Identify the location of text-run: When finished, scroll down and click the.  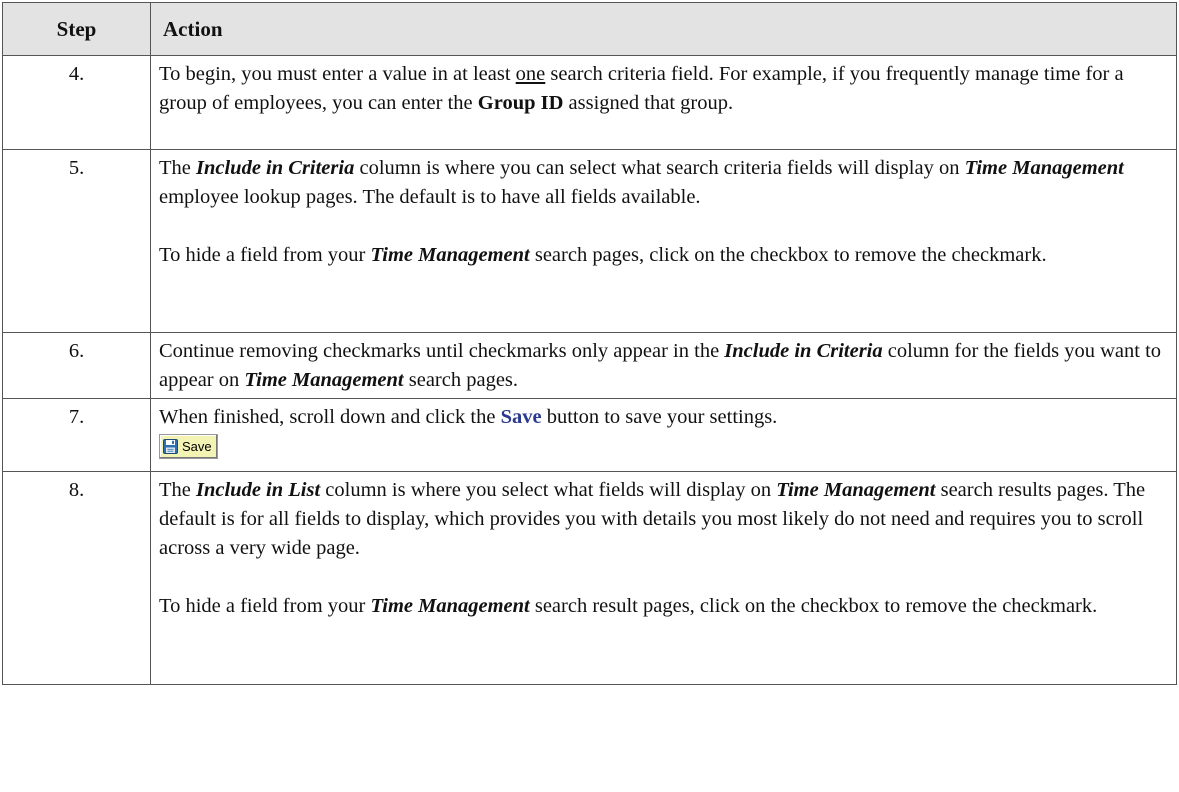
(330, 417).